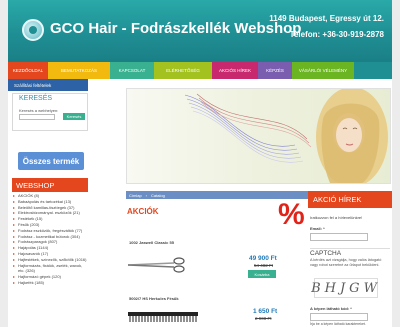 This screenshot has height=327, width=400. I want to click on product-old-price: 2 908 Ft, so click(263, 318).